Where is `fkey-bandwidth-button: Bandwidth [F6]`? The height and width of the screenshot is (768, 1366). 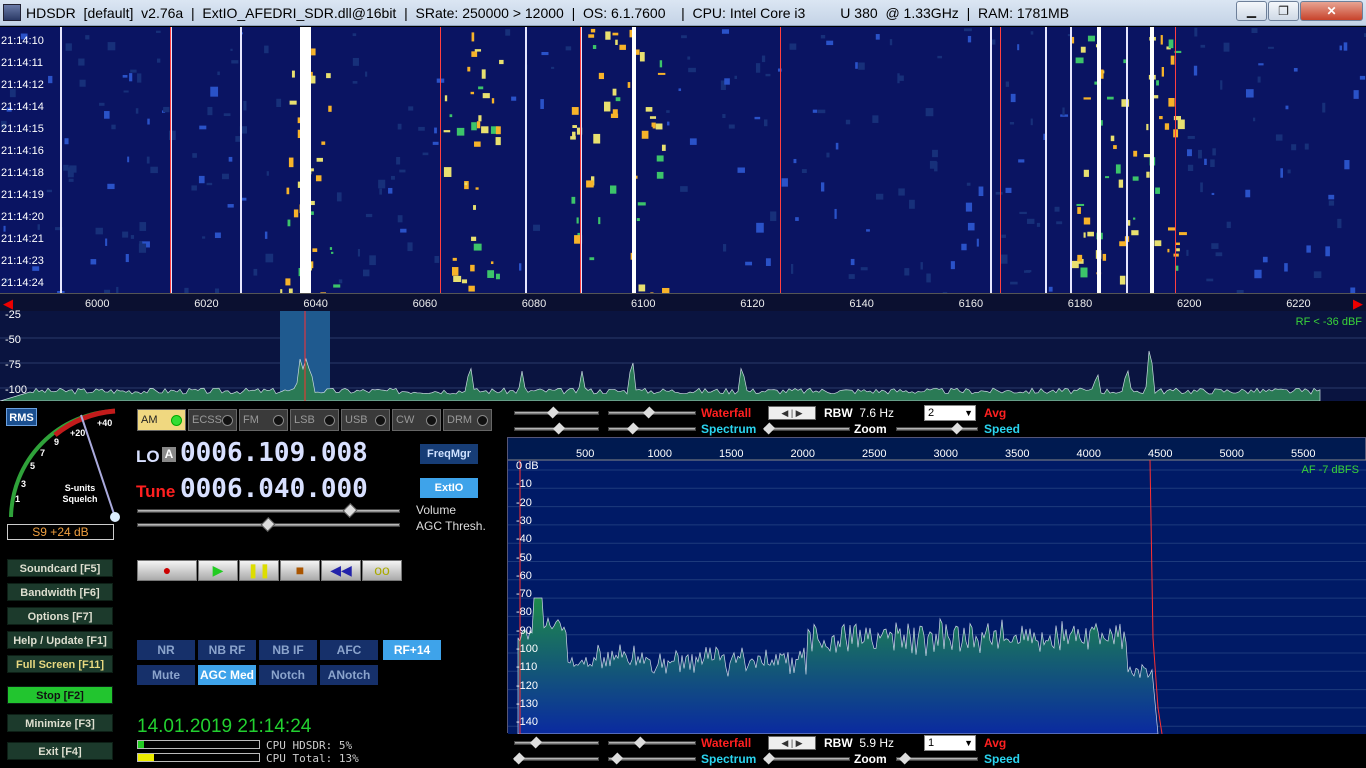
fkey-bandwidth-button: Bandwidth [F6] is located at coordinates (60, 592).